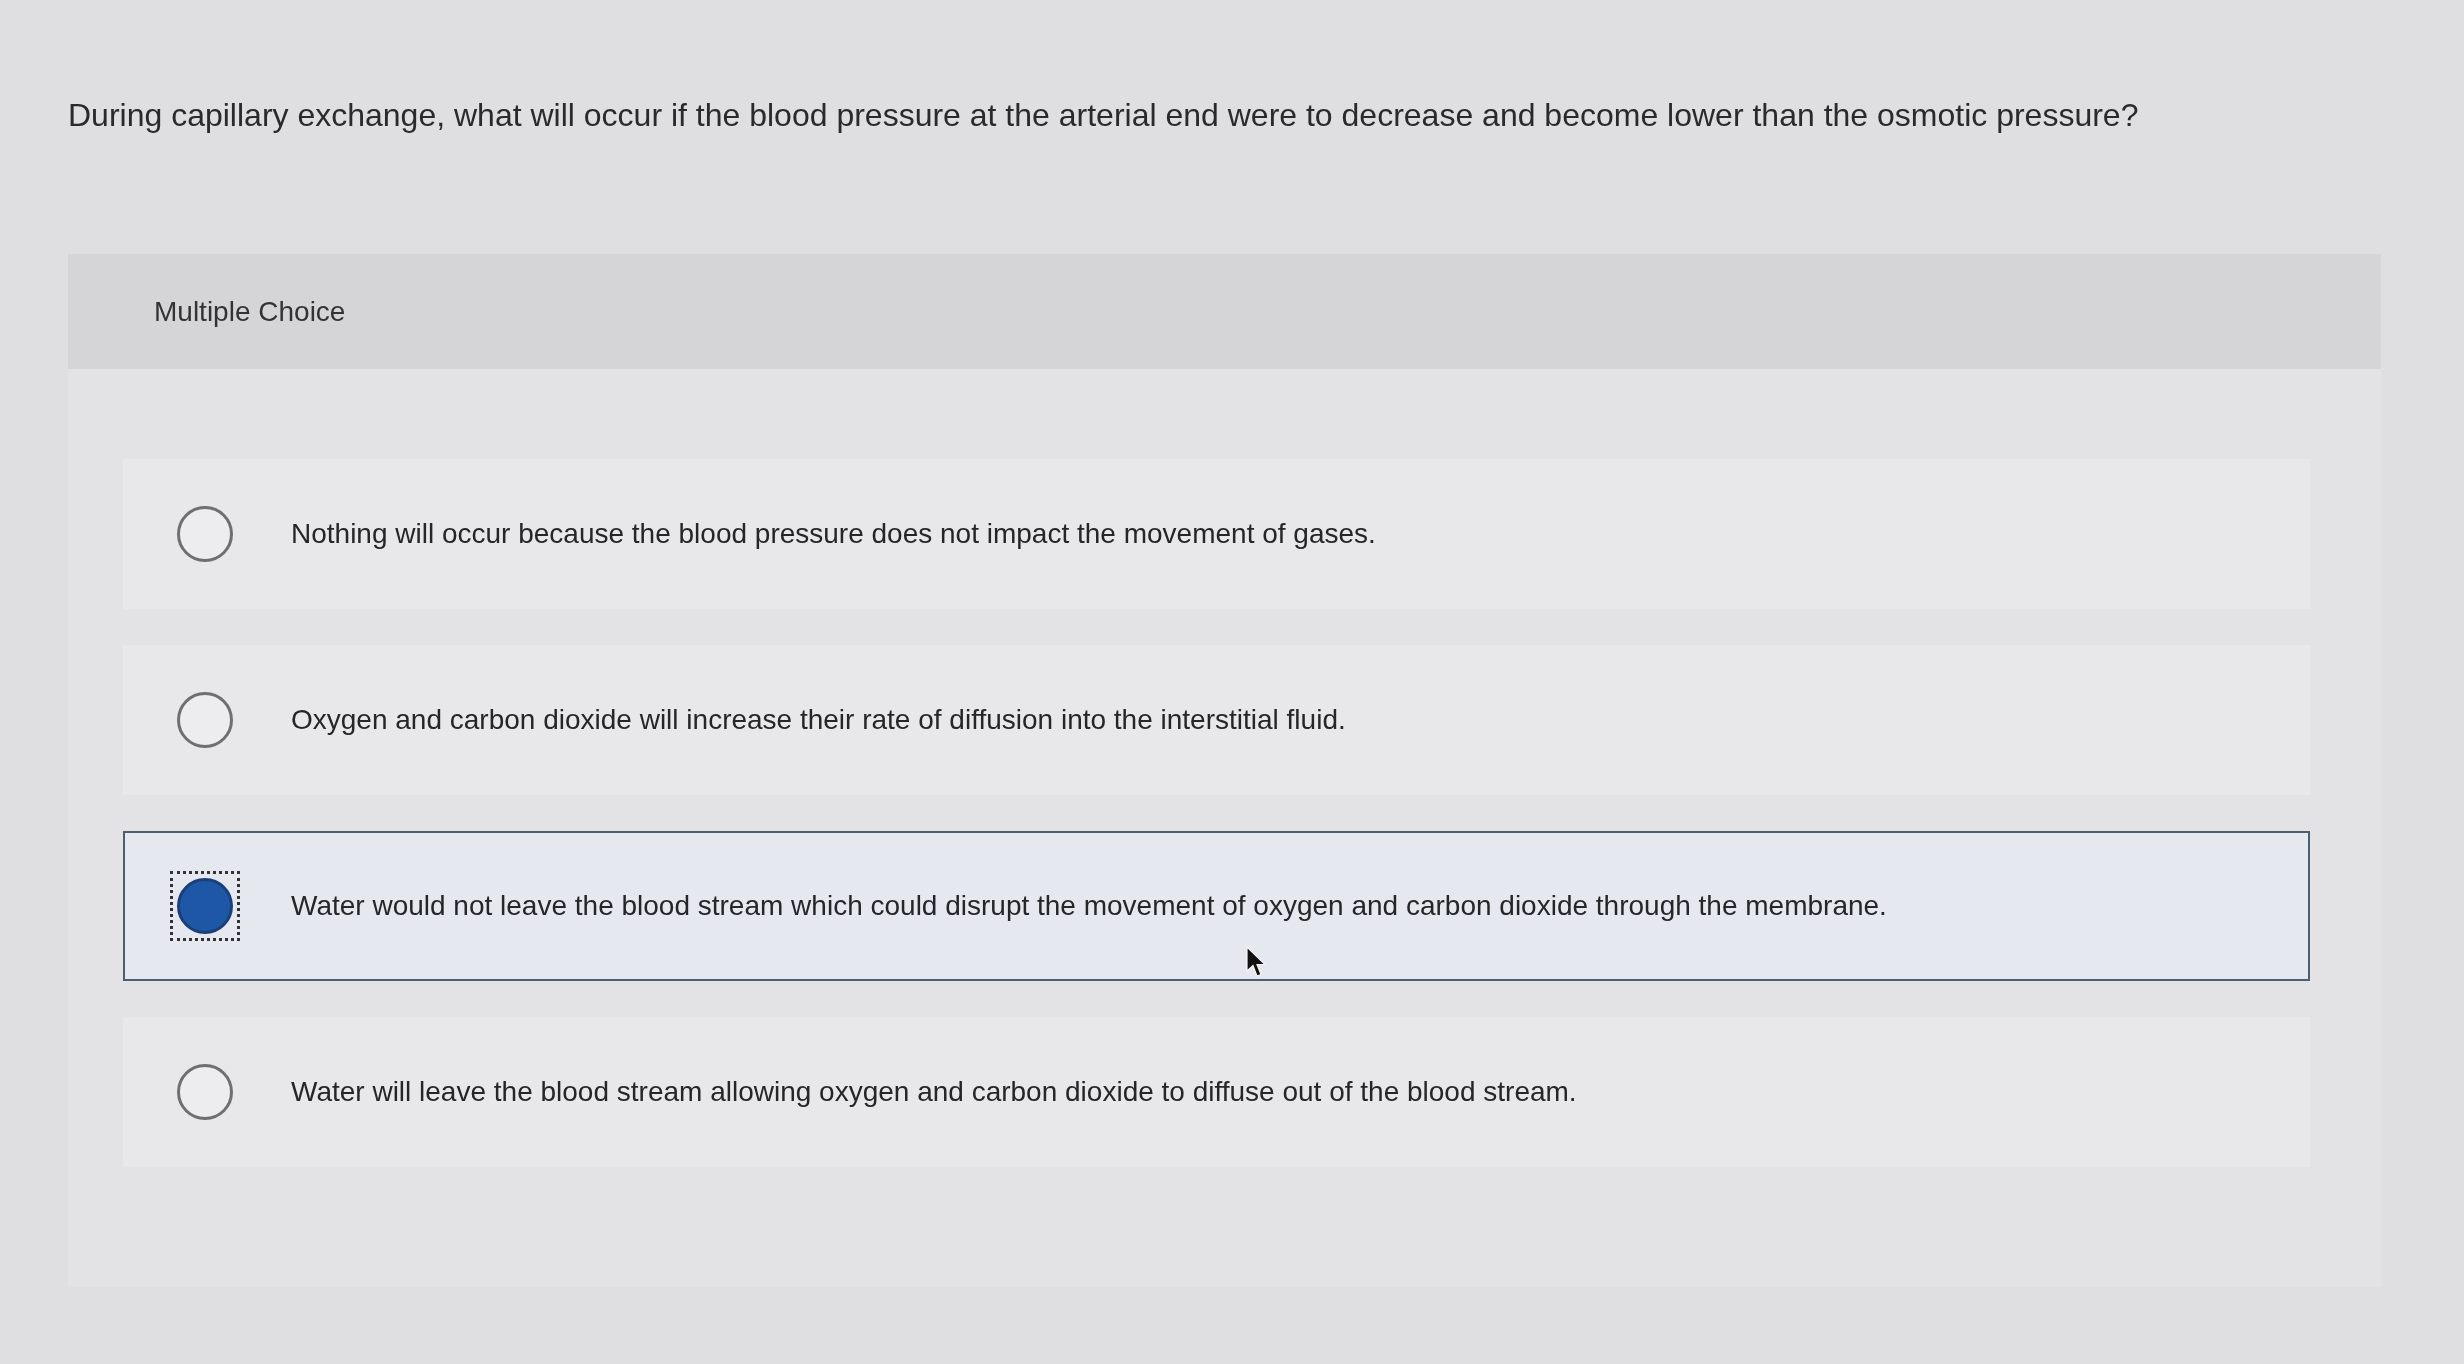  I want to click on mouse-cursor-icon, so click(1256, 962).